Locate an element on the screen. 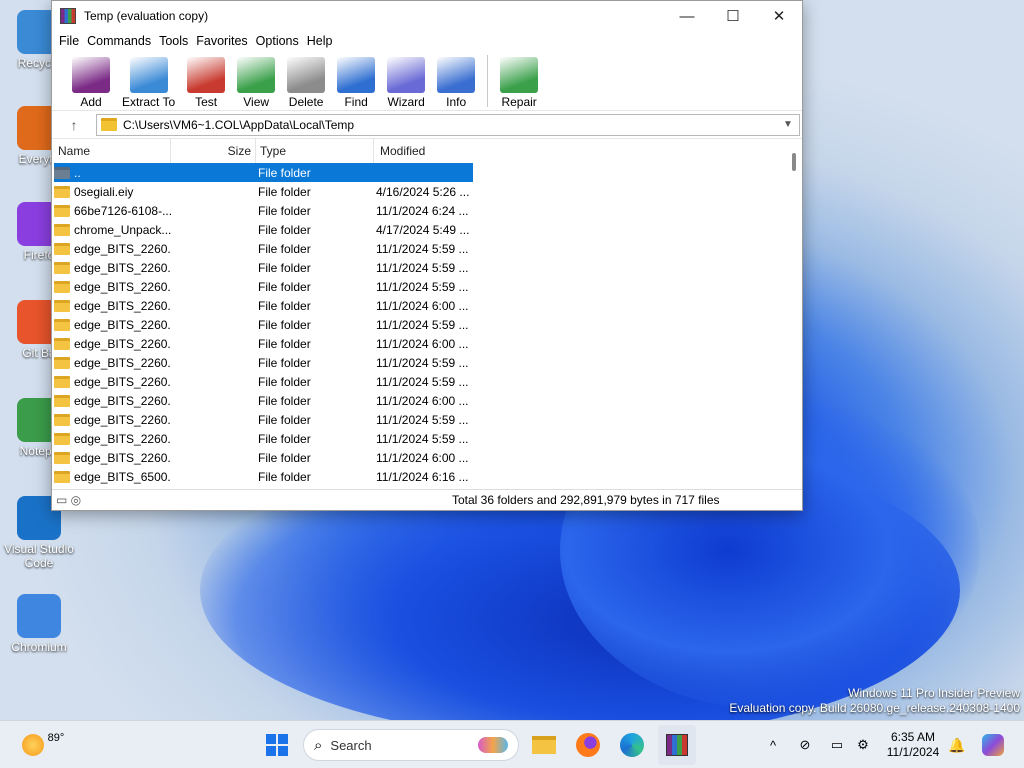 The image size is (1024, 768). sun-icon is located at coordinates (32, 745).